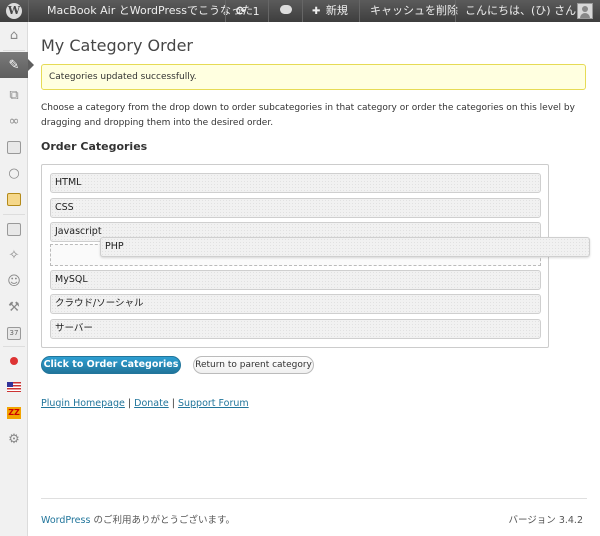  Describe the element at coordinates (295, 183) in the screenshot. I see `category-item-html: HTML` at that location.